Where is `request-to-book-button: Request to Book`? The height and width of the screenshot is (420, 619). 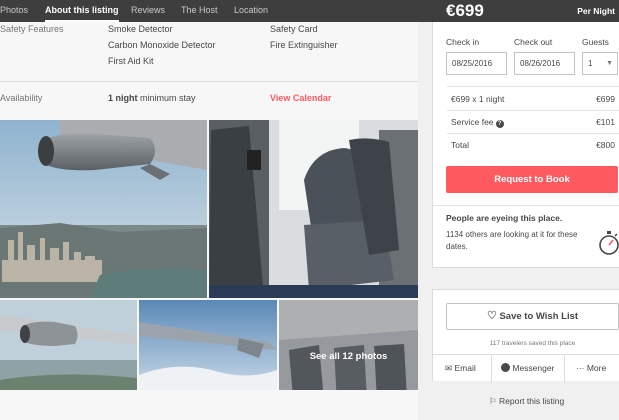 request-to-book-button: Request to Book is located at coordinates (532, 179).